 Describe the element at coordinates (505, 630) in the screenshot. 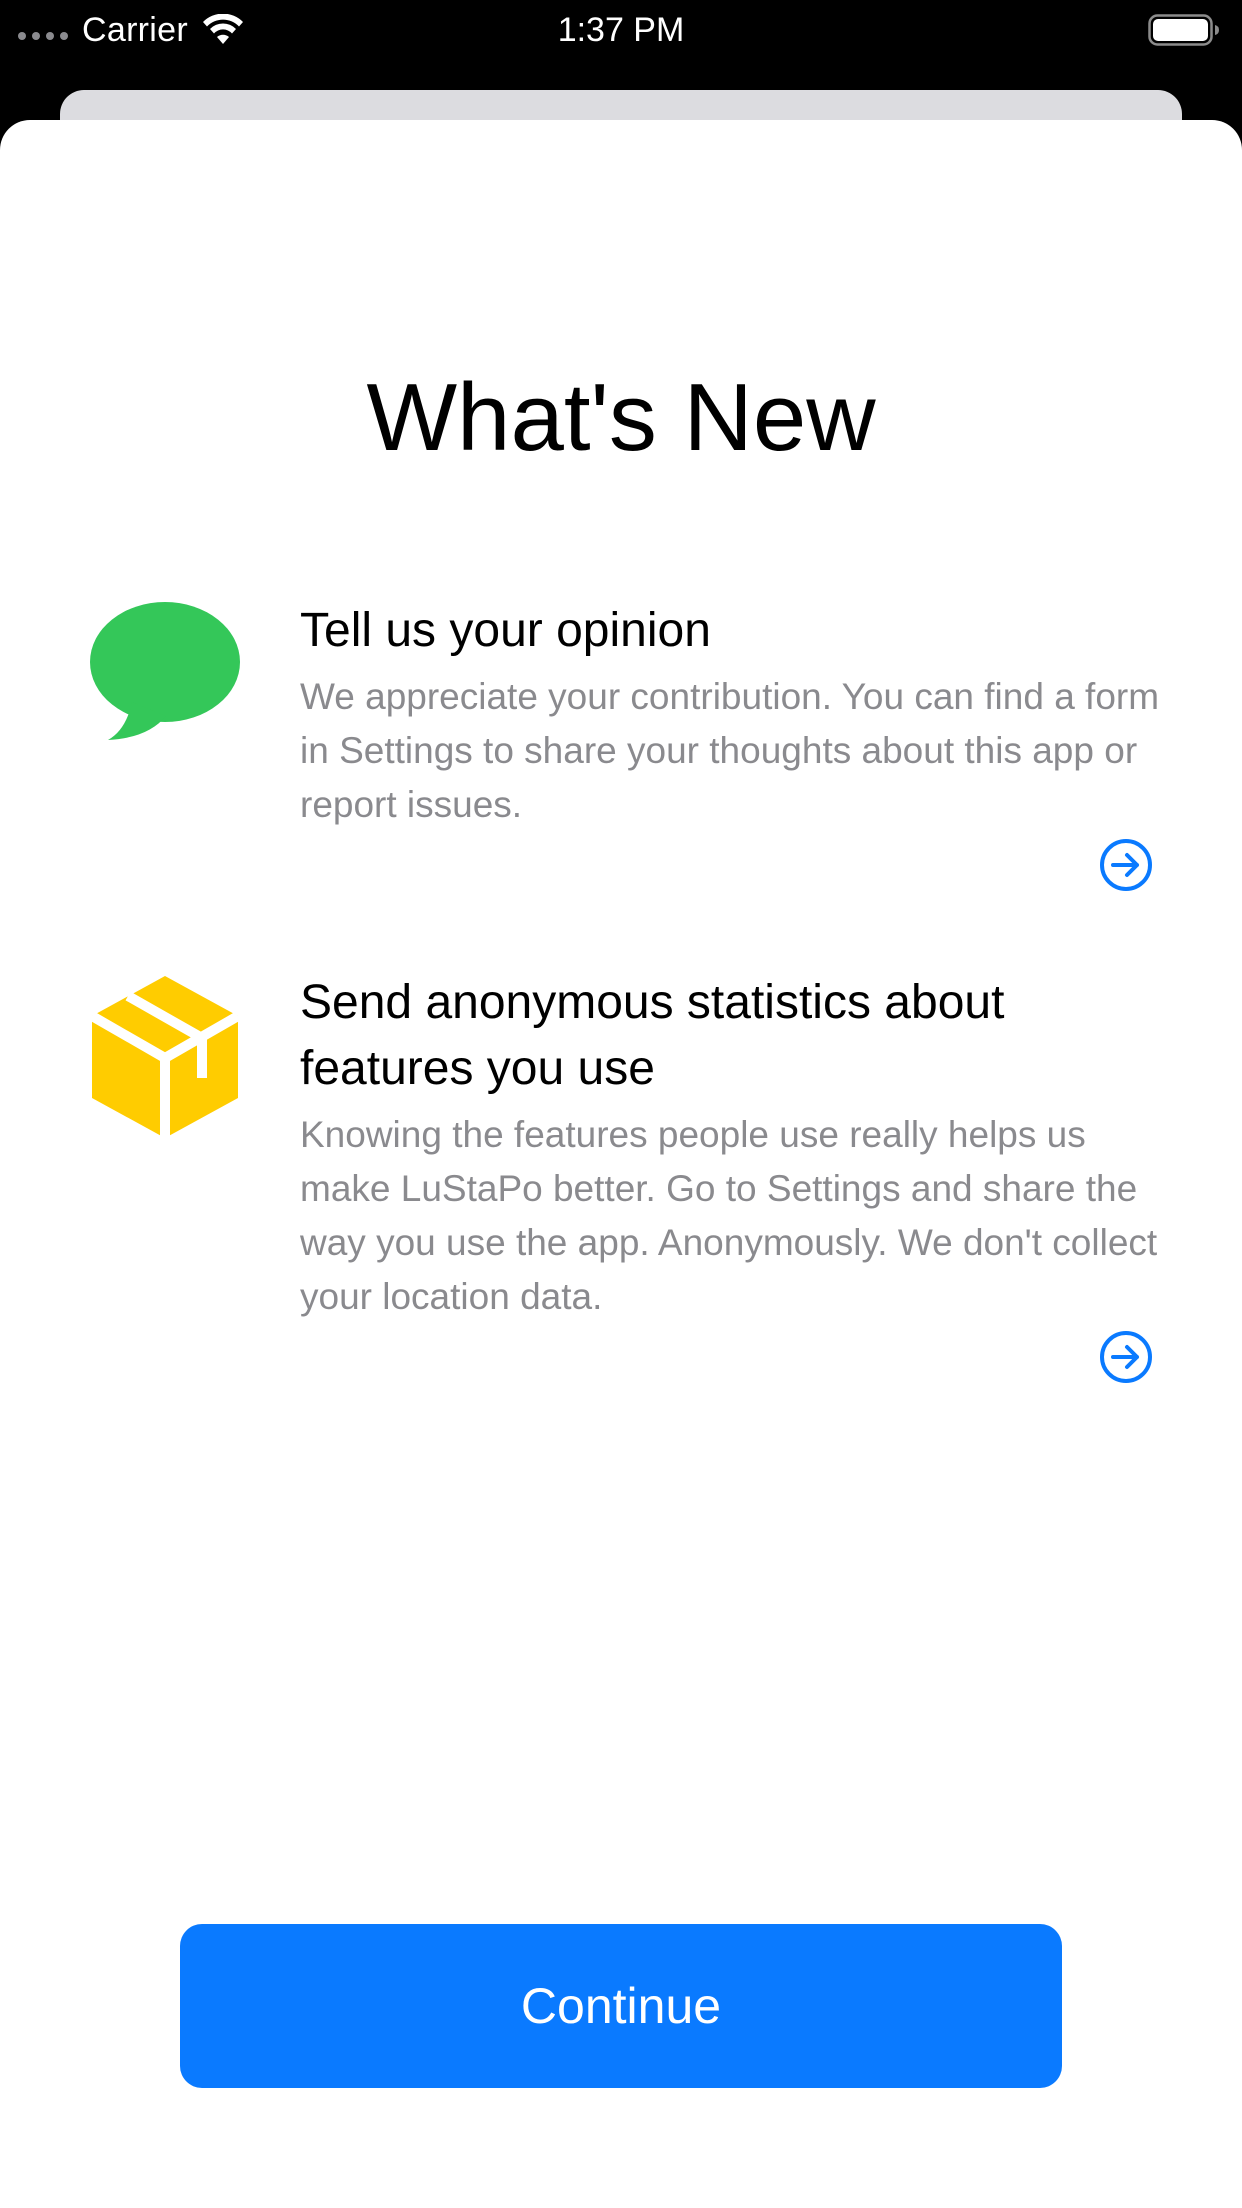

I see `feature-title: Tell us your opinion` at that location.